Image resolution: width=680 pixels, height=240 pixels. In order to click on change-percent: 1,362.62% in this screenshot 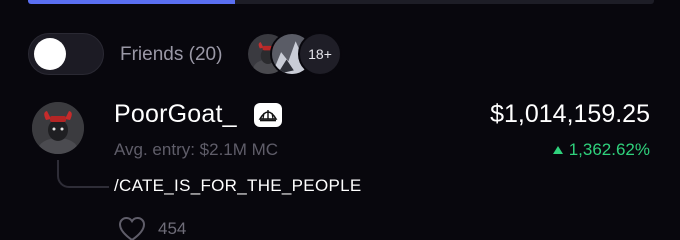, I will do `click(601, 150)`.